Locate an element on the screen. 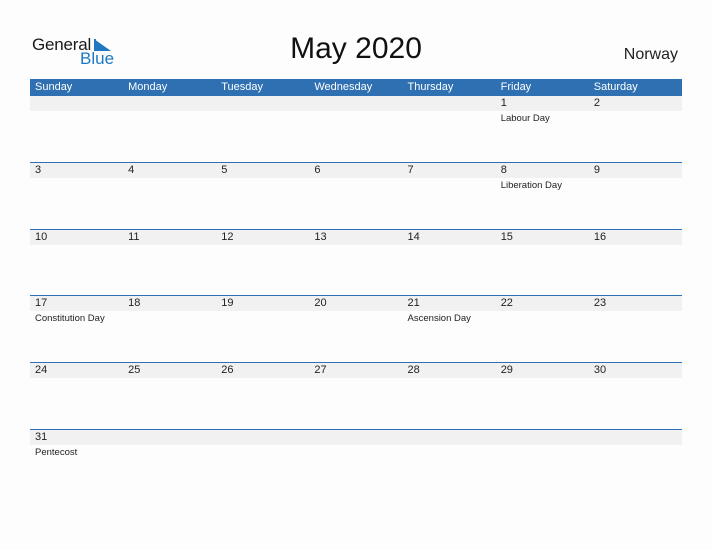 This screenshot has width=712, height=550. day-cell: 15 is located at coordinates (542, 263).